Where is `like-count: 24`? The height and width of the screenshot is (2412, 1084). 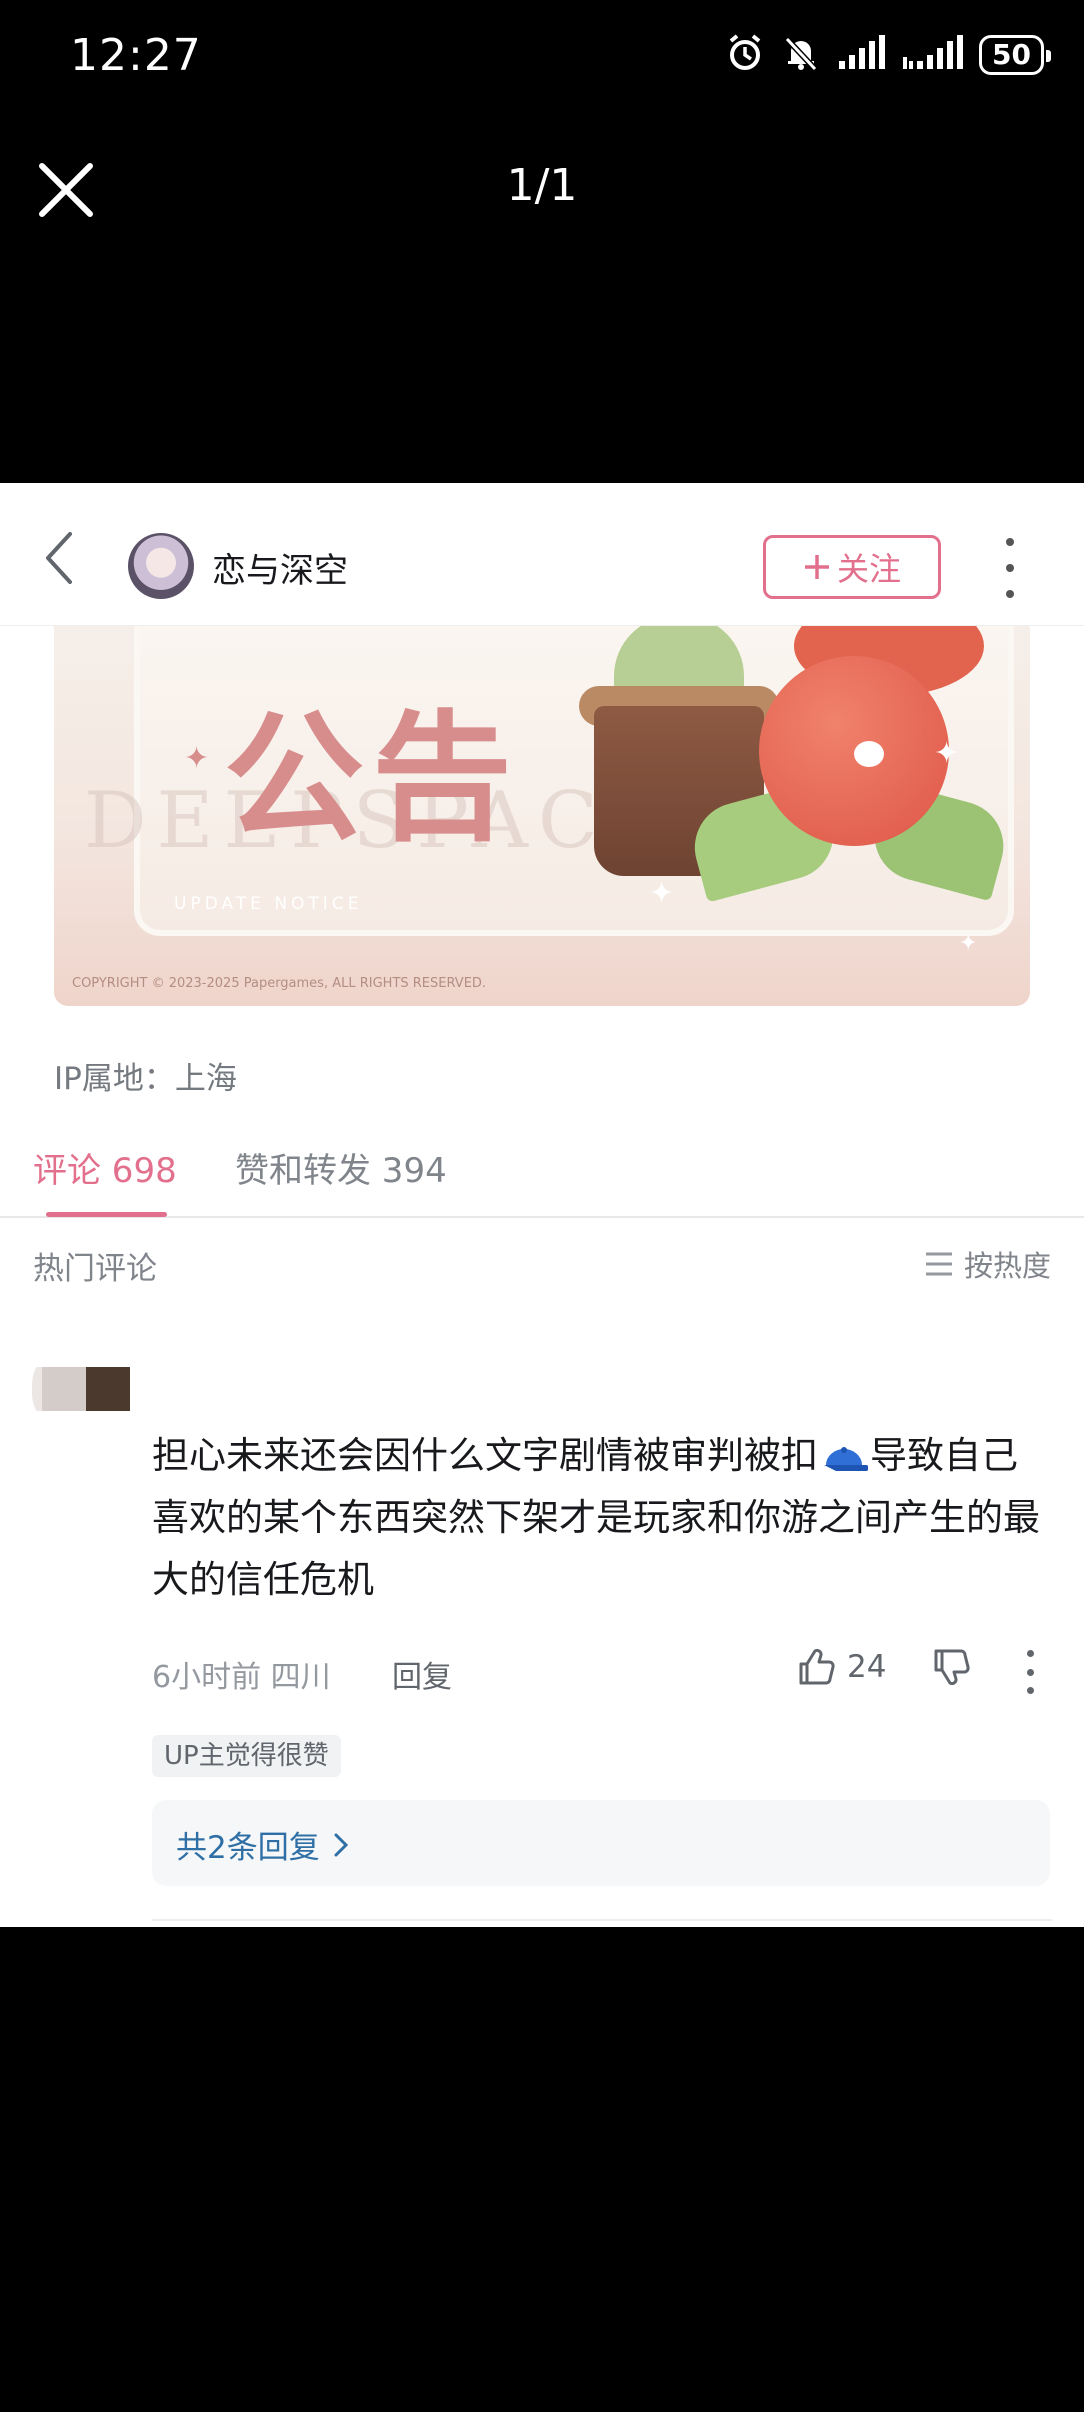
like-count: 24 is located at coordinates (867, 1667).